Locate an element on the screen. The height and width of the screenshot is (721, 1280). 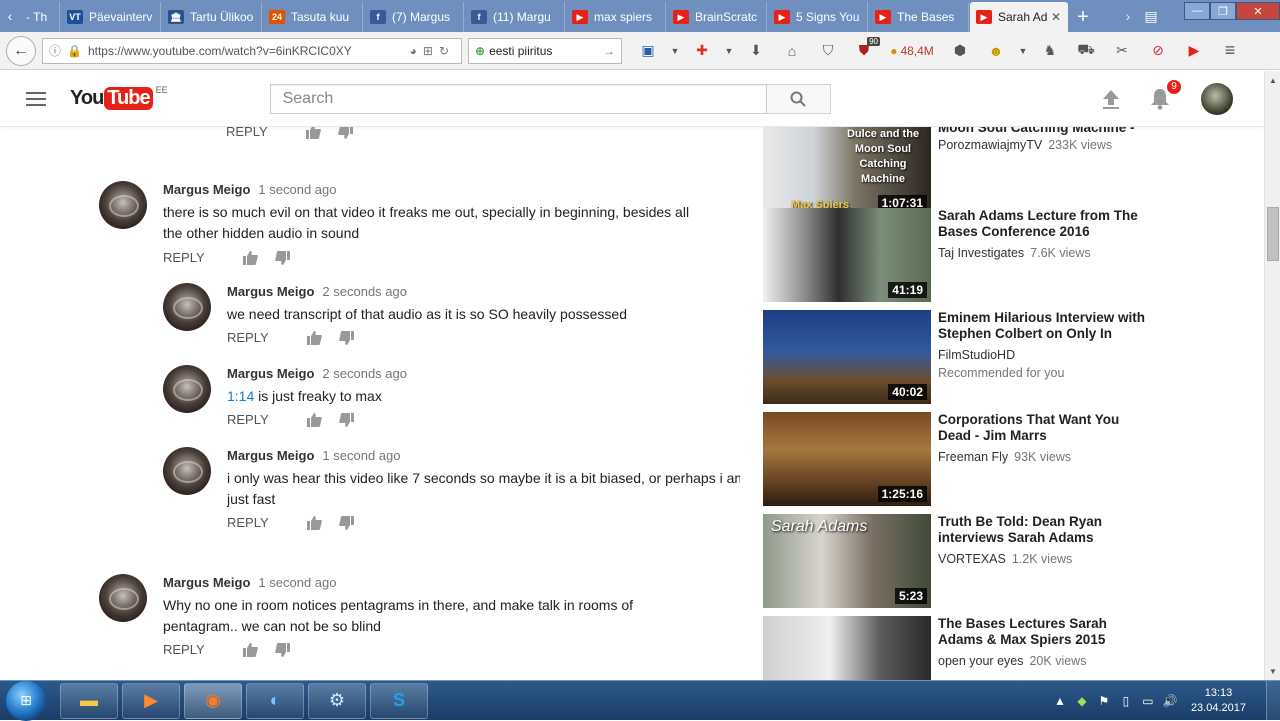
reader-icon: ⊞ is located at coordinates (428, 51).